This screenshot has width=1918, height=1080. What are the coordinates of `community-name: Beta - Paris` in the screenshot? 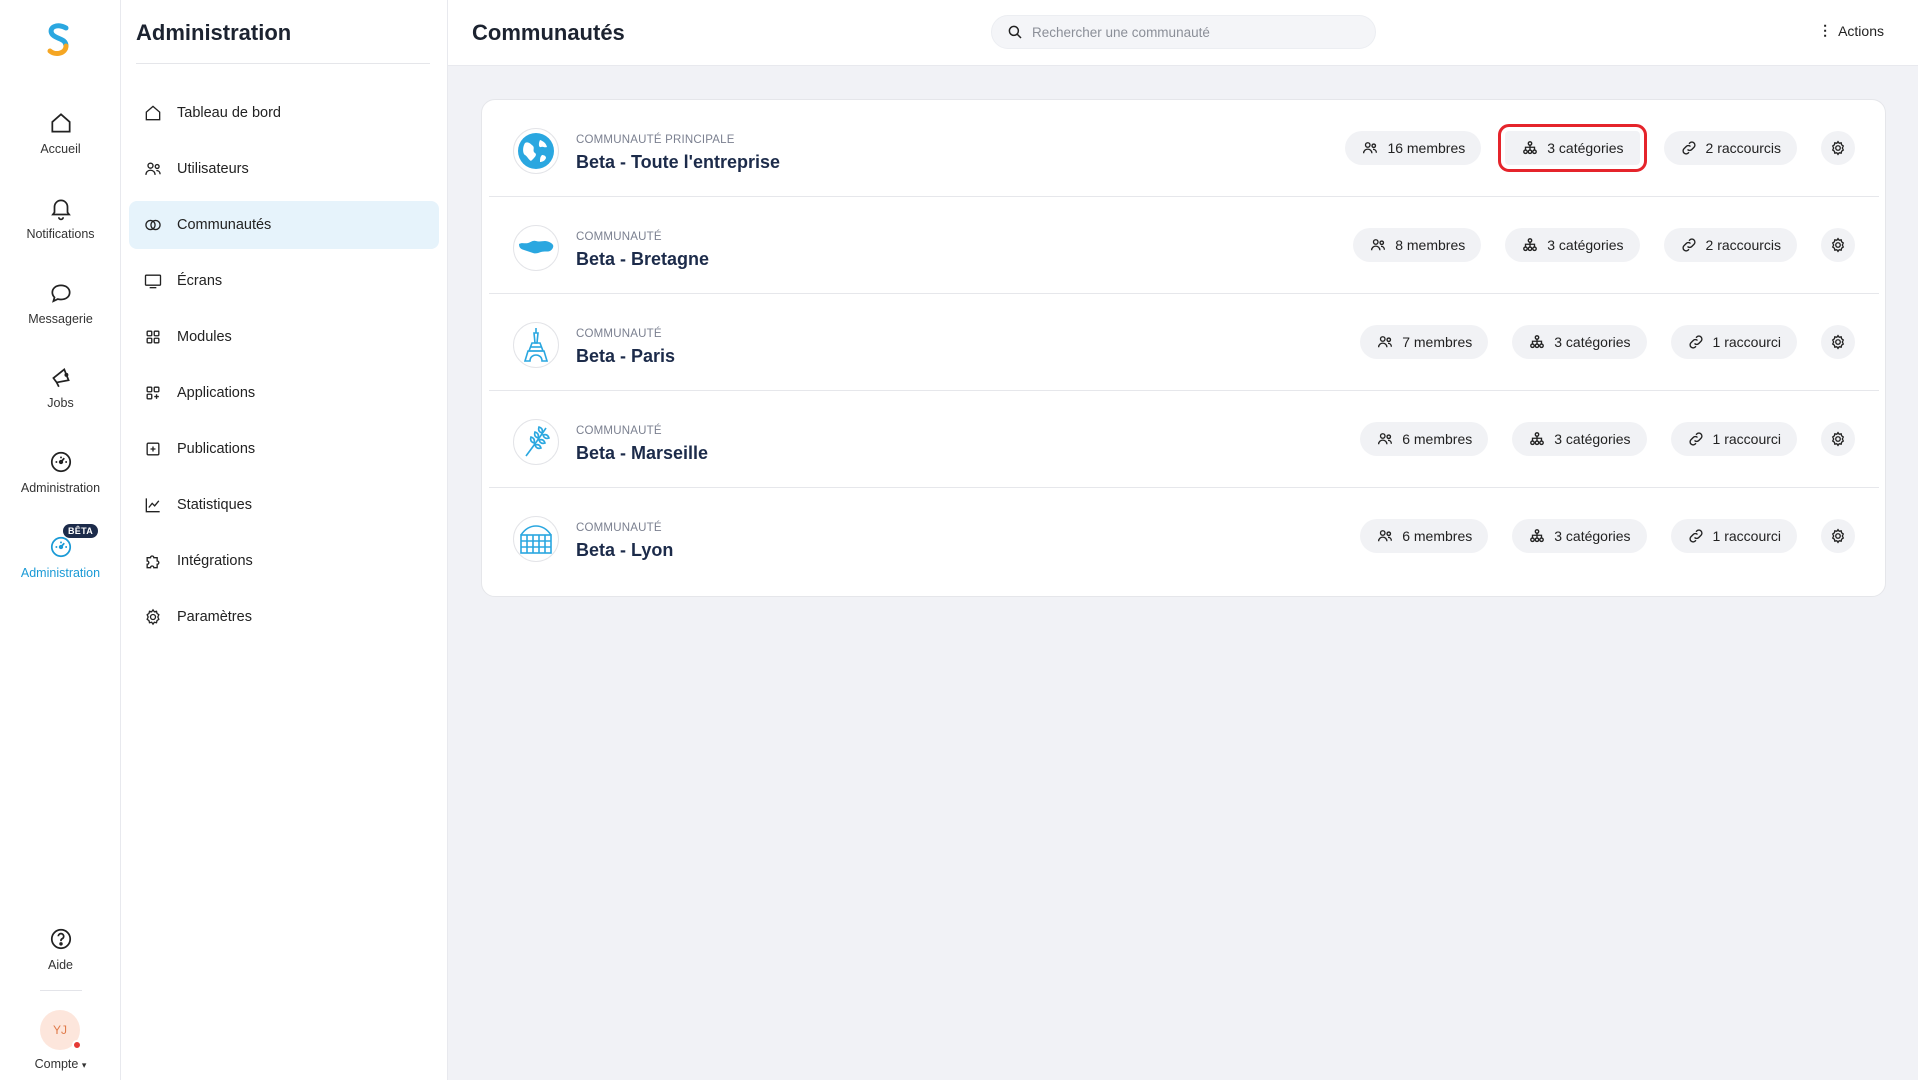 It's located at (625, 356).